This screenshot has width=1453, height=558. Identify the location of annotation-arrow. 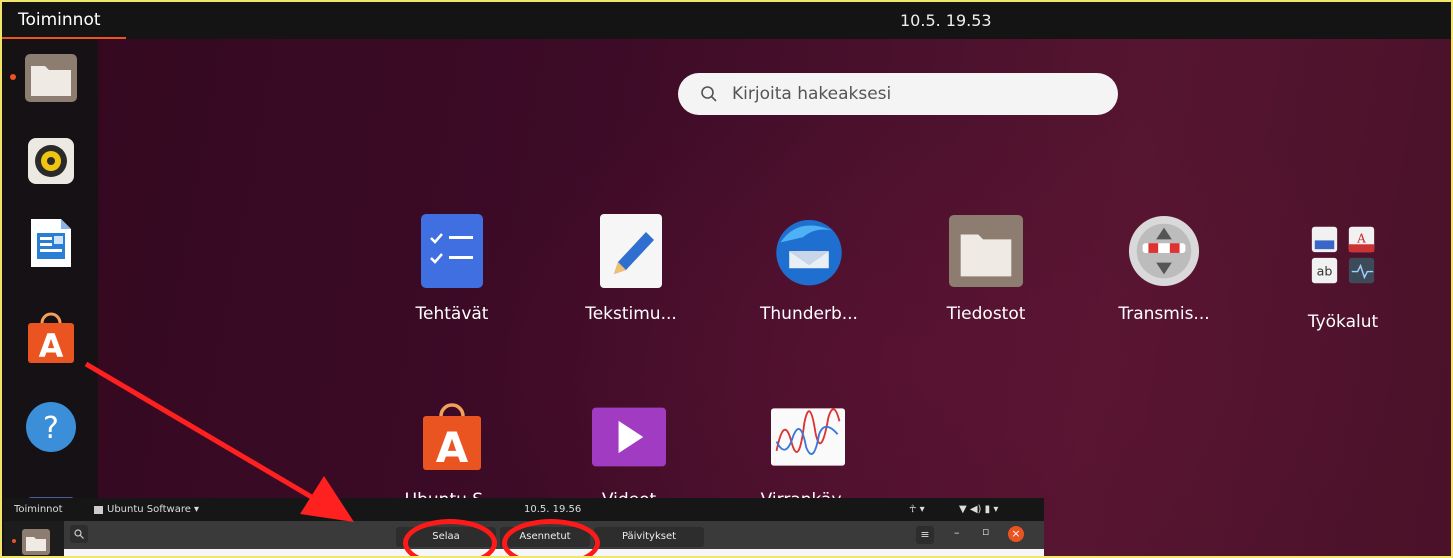
(219, 441).